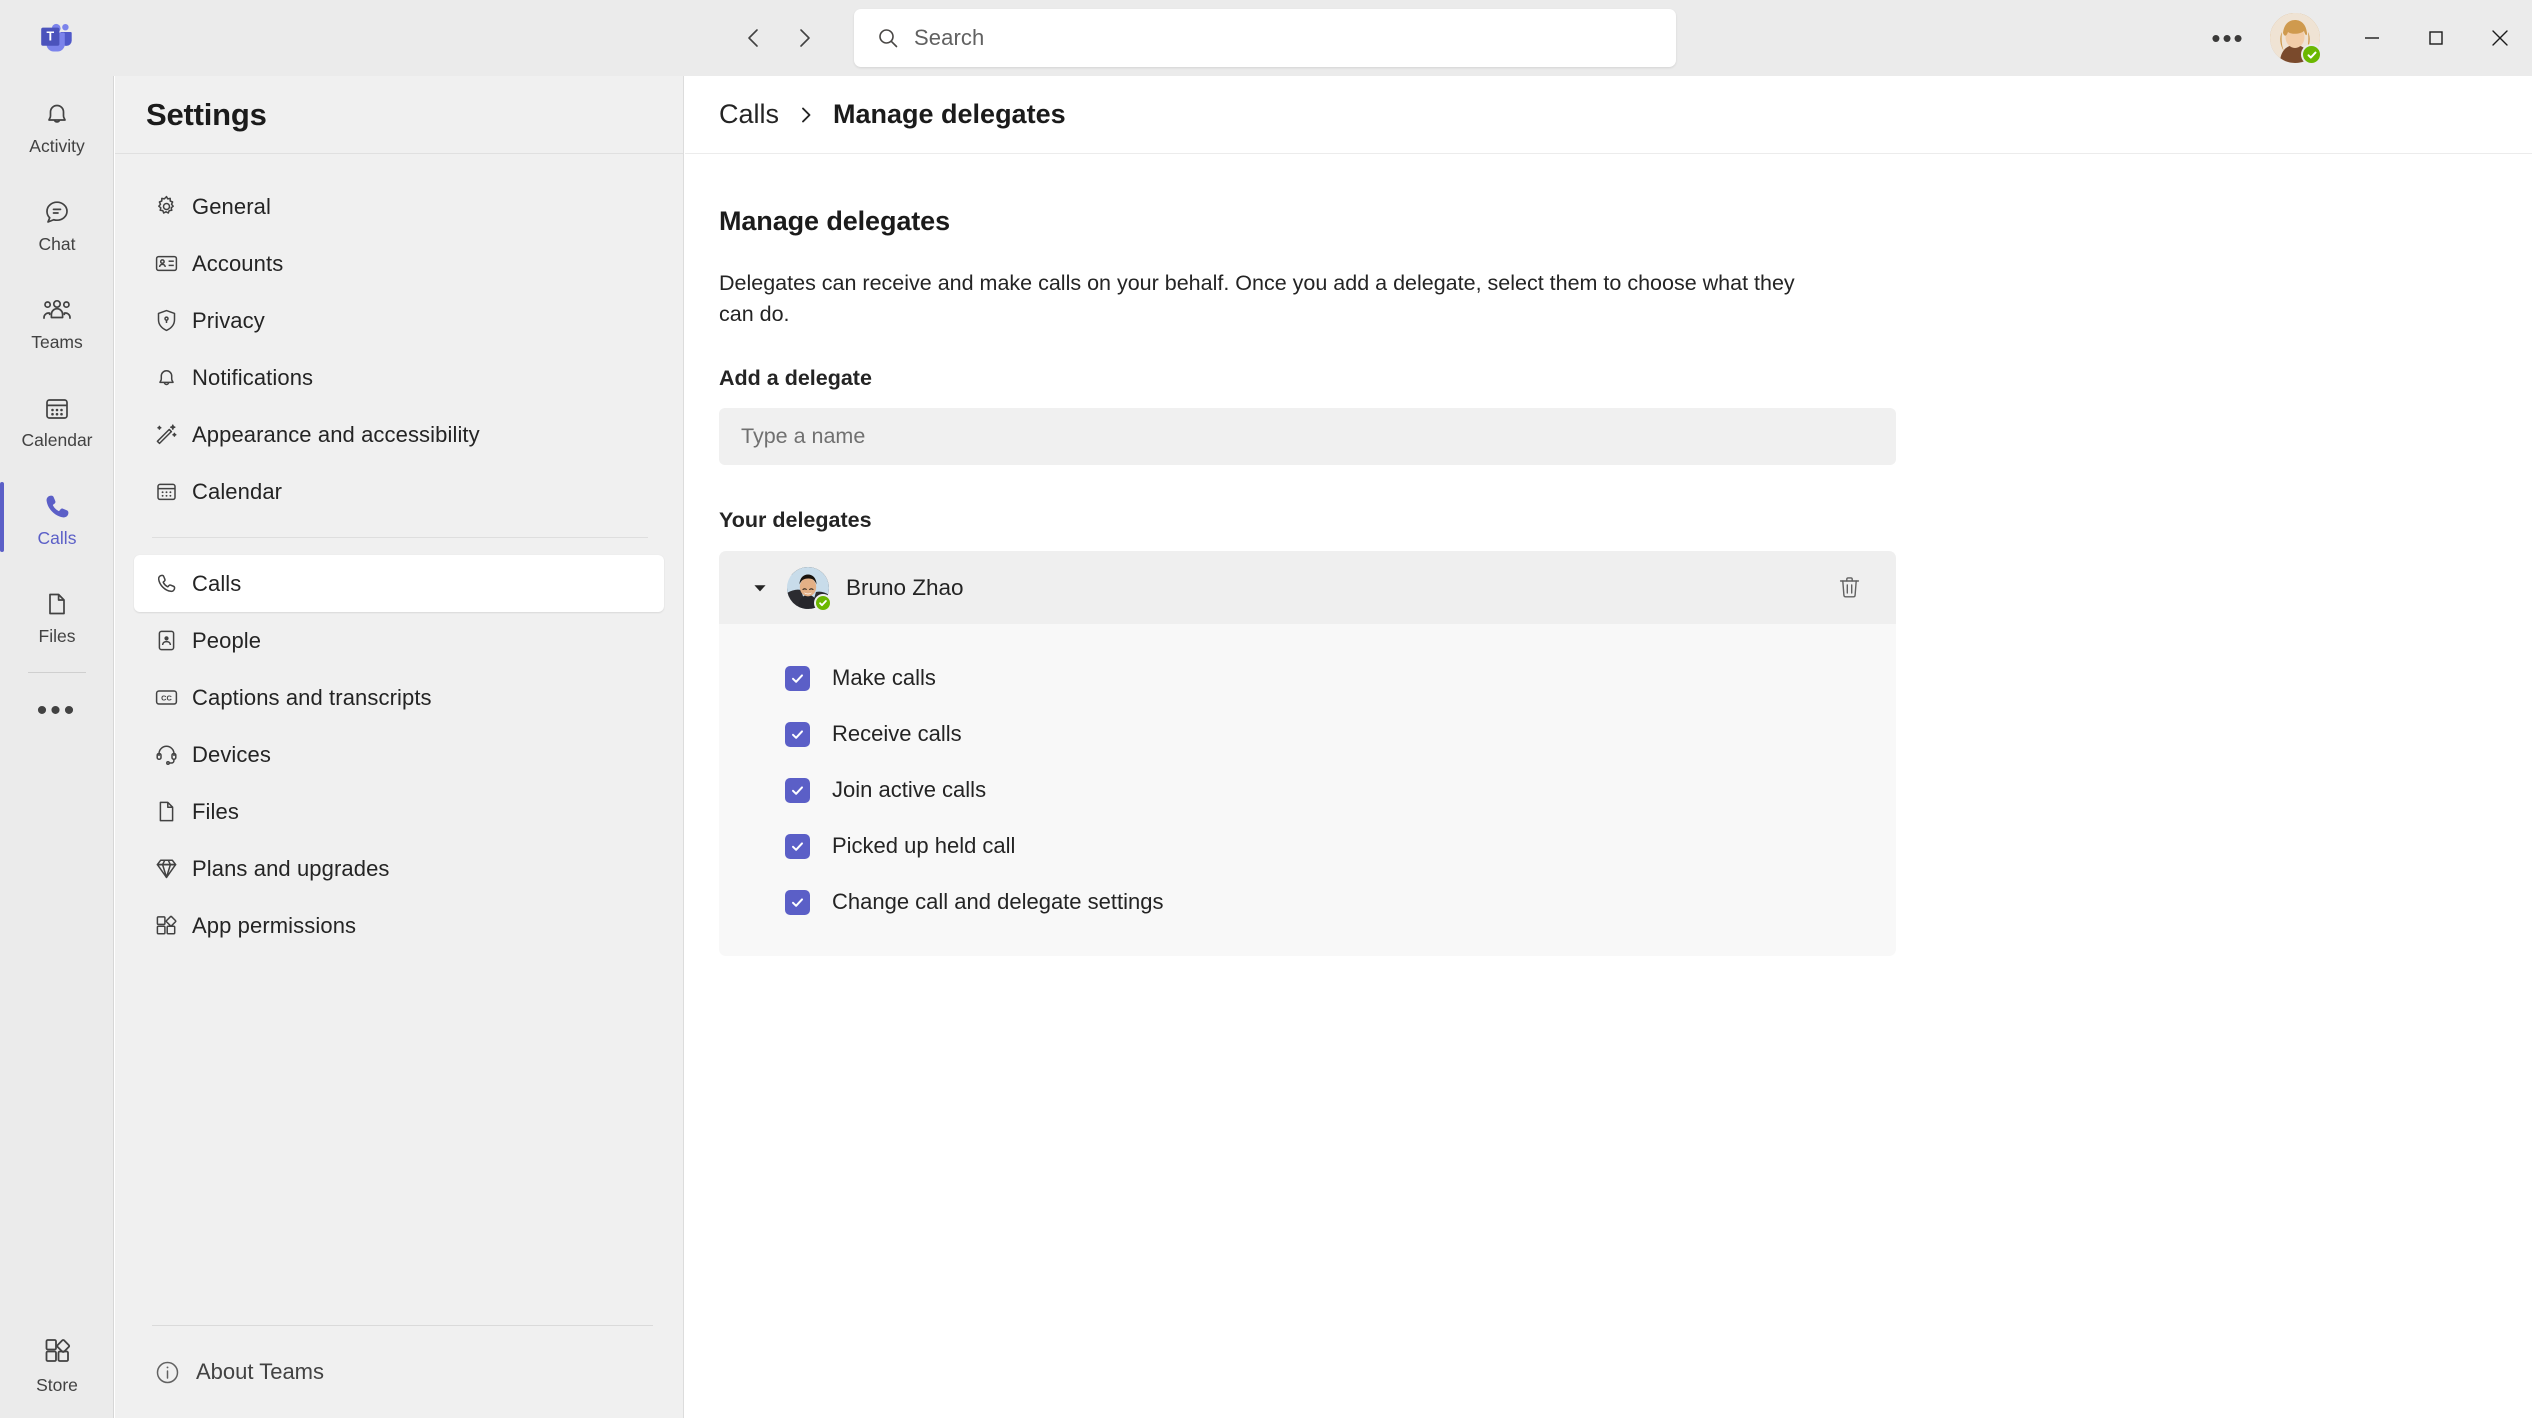  What do you see at coordinates (57, 342) in the screenshot?
I see `rail-label: Teams` at bounding box center [57, 342].